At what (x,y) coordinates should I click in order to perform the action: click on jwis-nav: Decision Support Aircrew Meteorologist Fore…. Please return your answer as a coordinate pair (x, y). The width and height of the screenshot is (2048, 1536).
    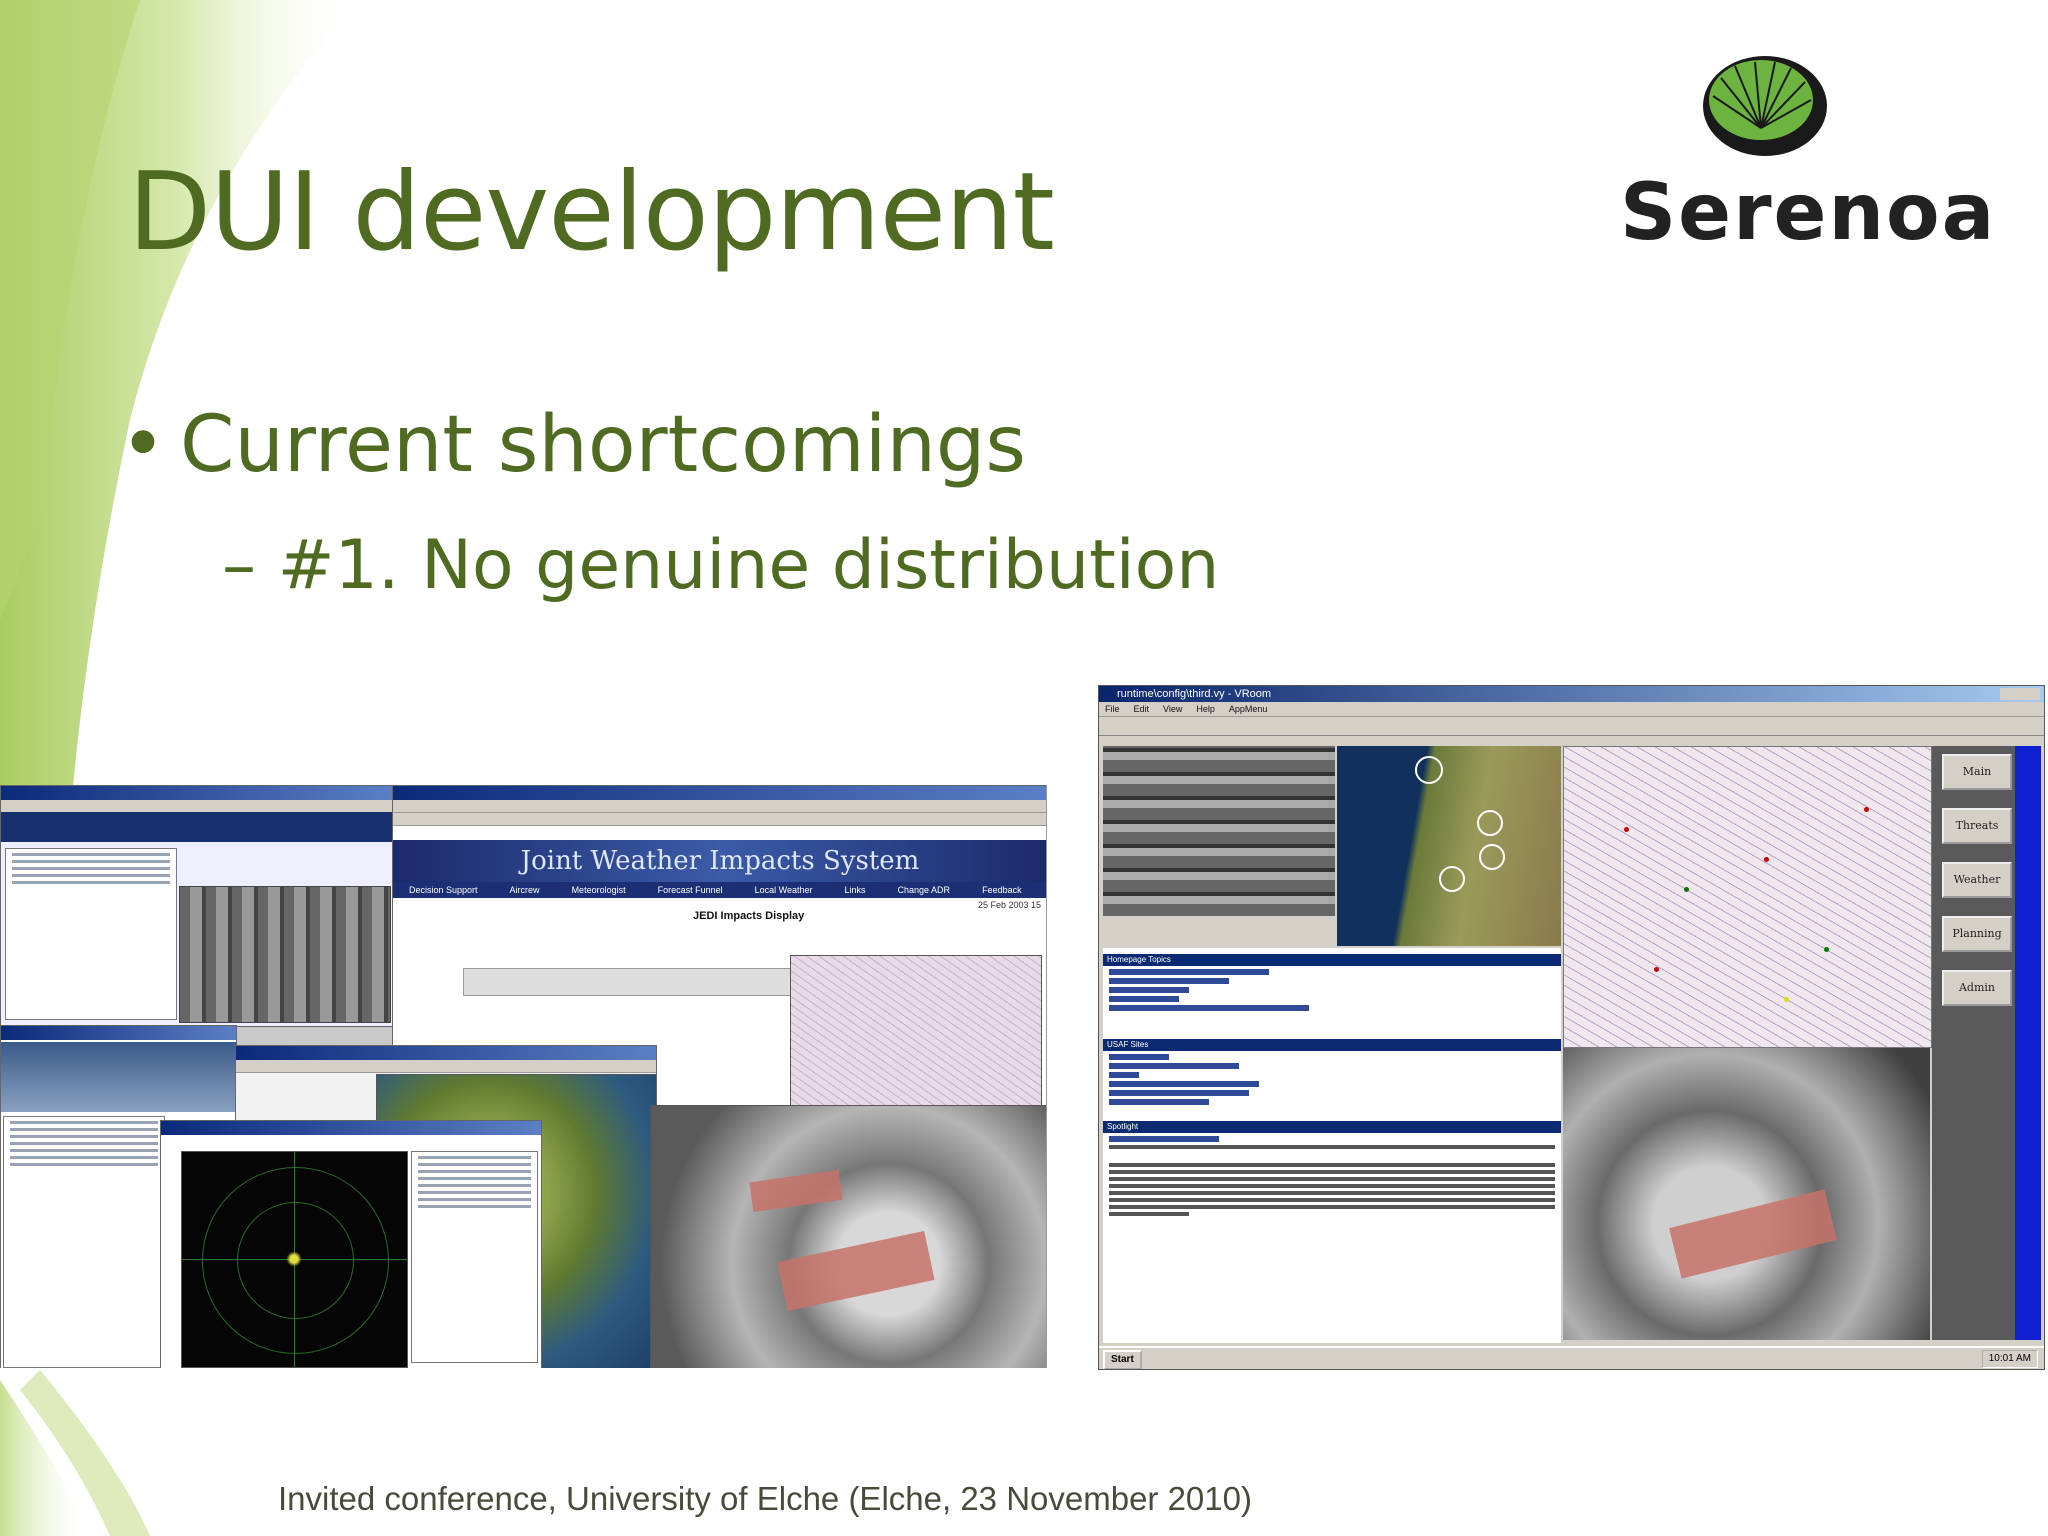
    Looking at the image, I should click on (719, 890).